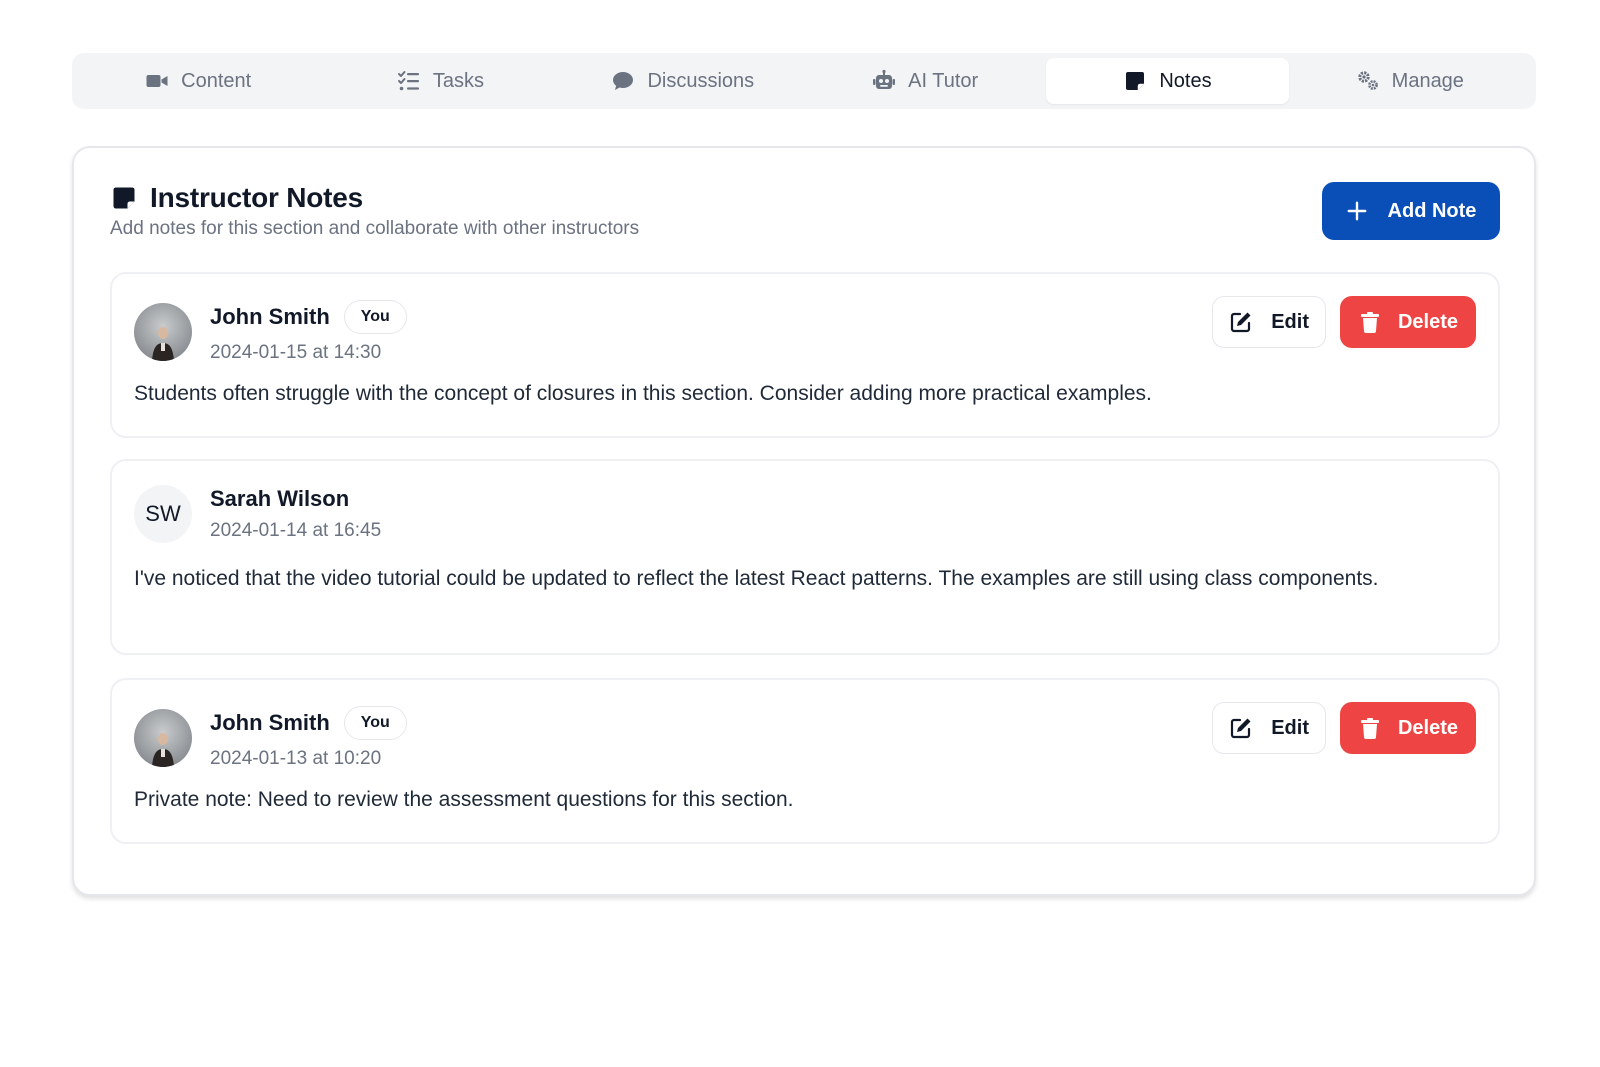 The width and height of the screenshot is (1600, 1067). What do you see at coordinates (296, 352) in the screenshot?
I see `note-date: 2024-01-15 at 14:30` at bounding box center [296, 352].